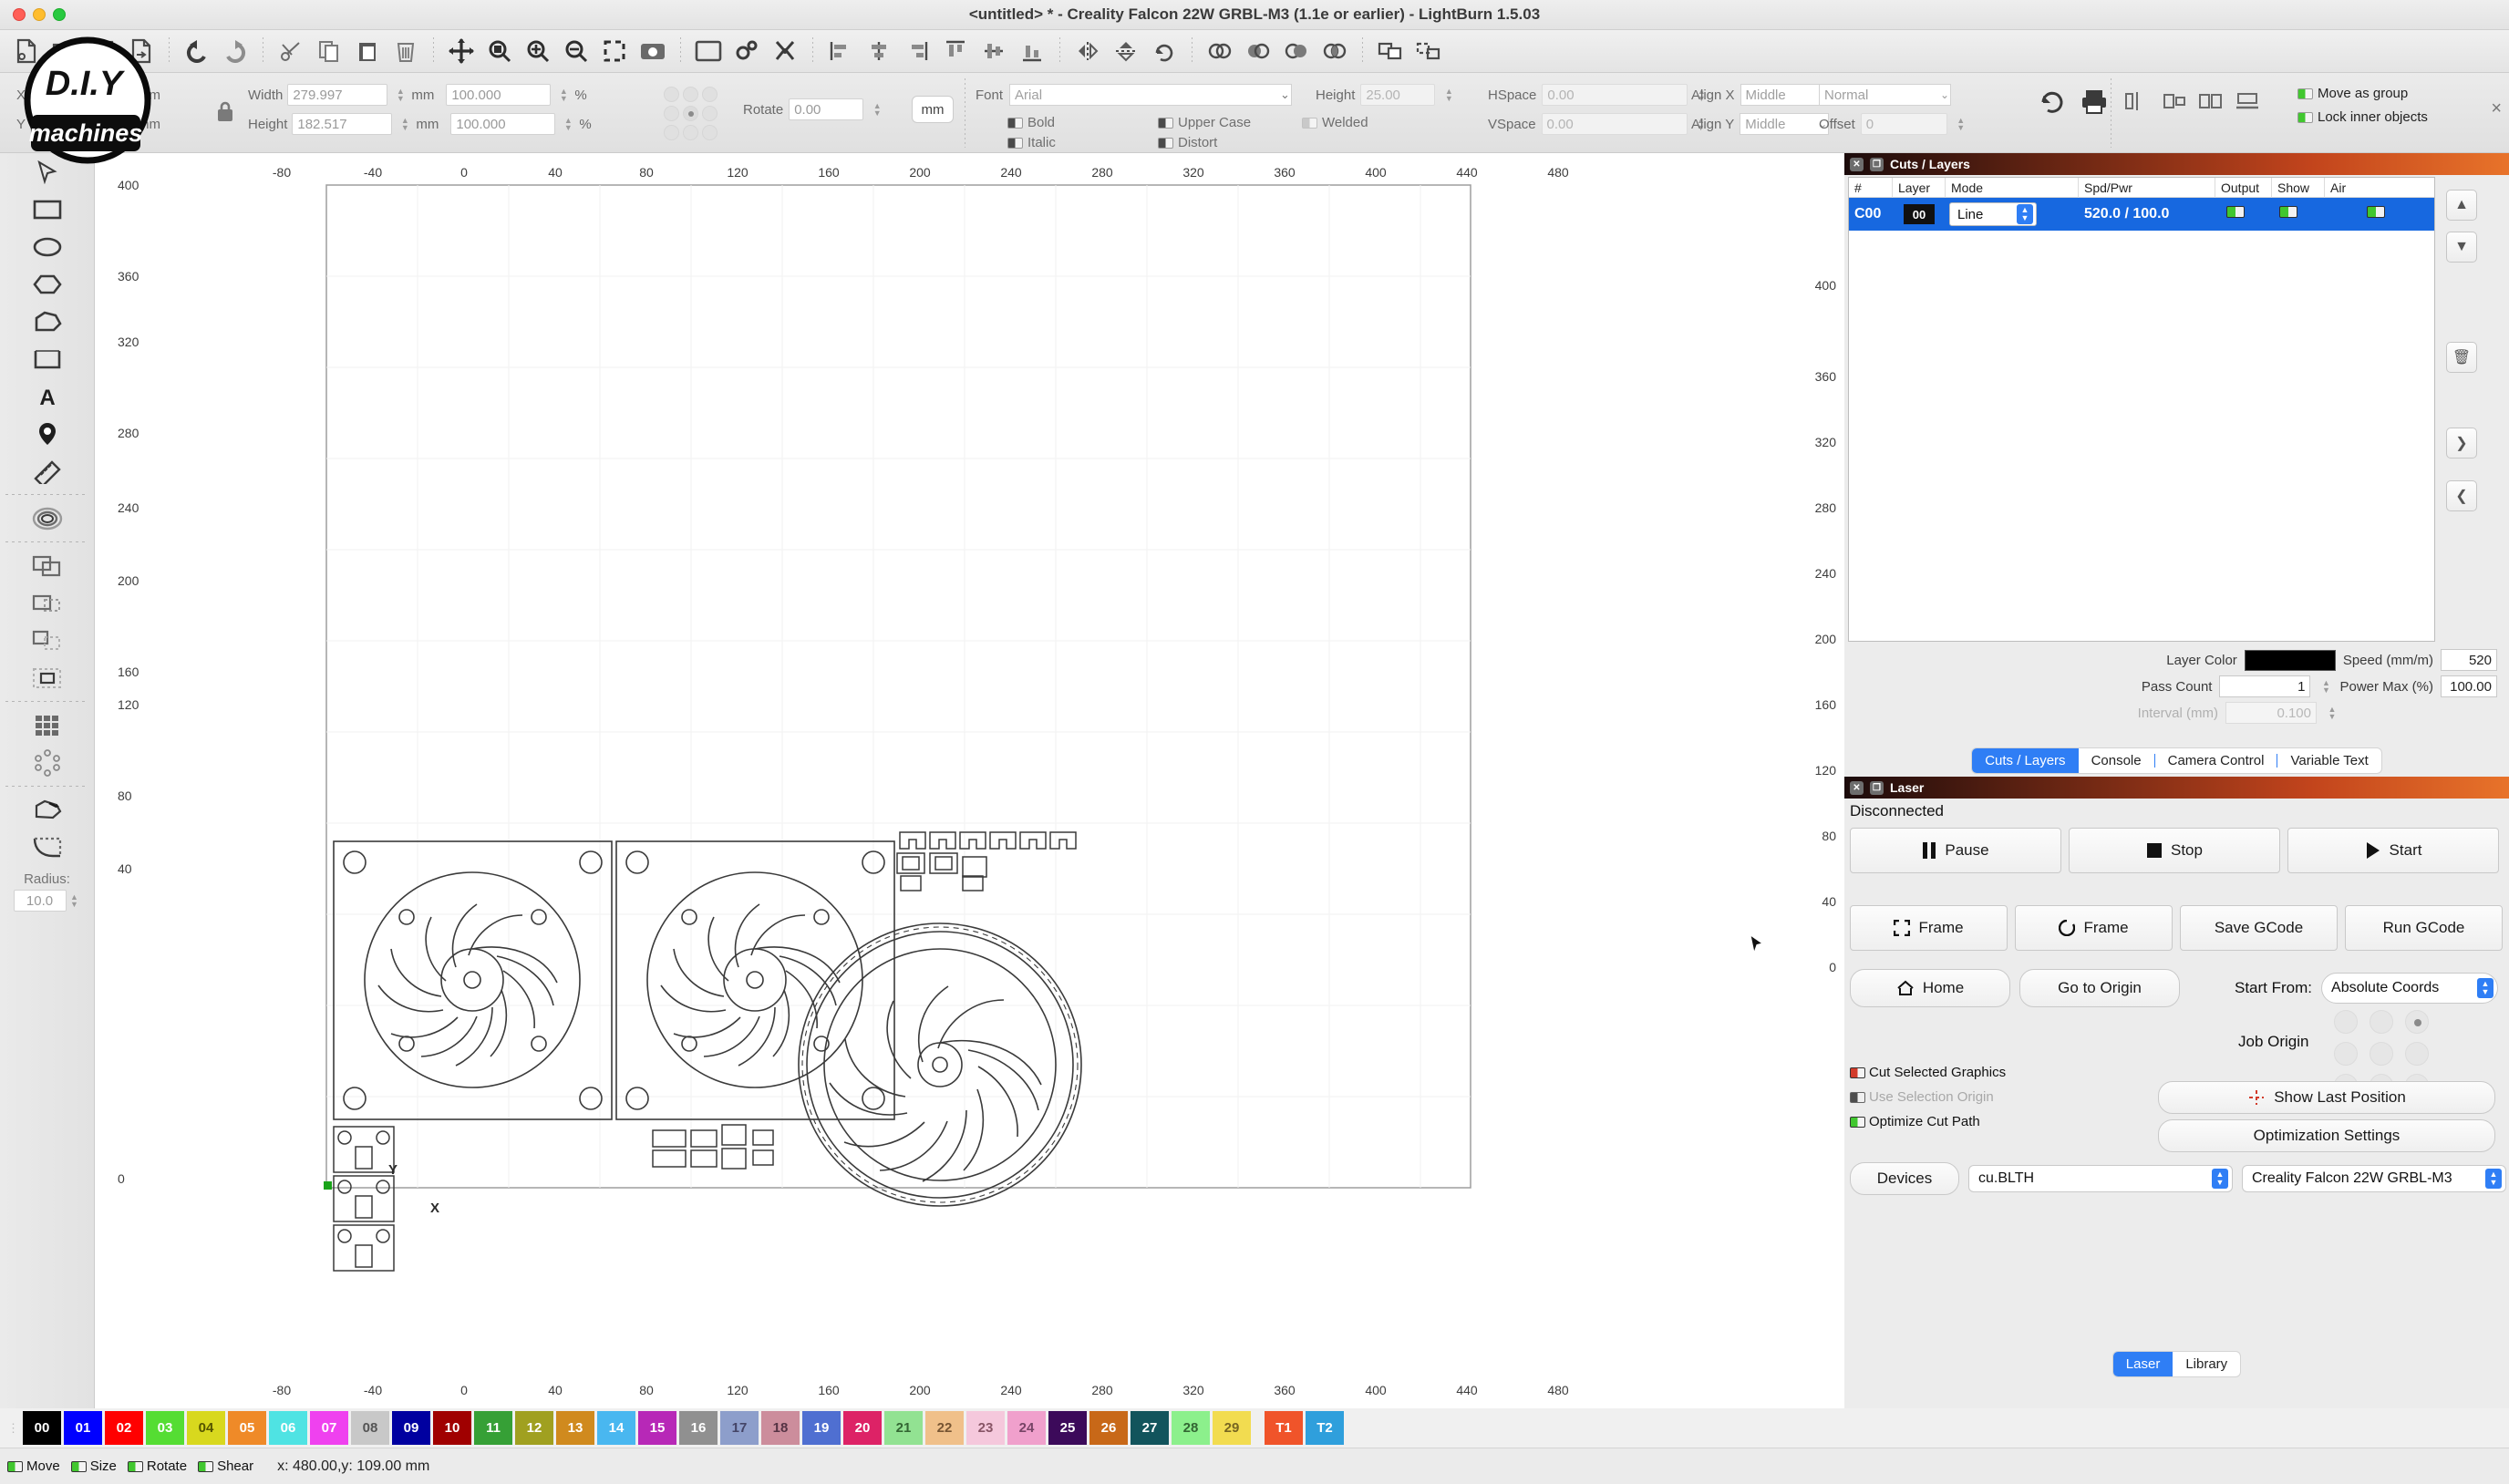  I want to click on distort-switch, so click(1165, 143).